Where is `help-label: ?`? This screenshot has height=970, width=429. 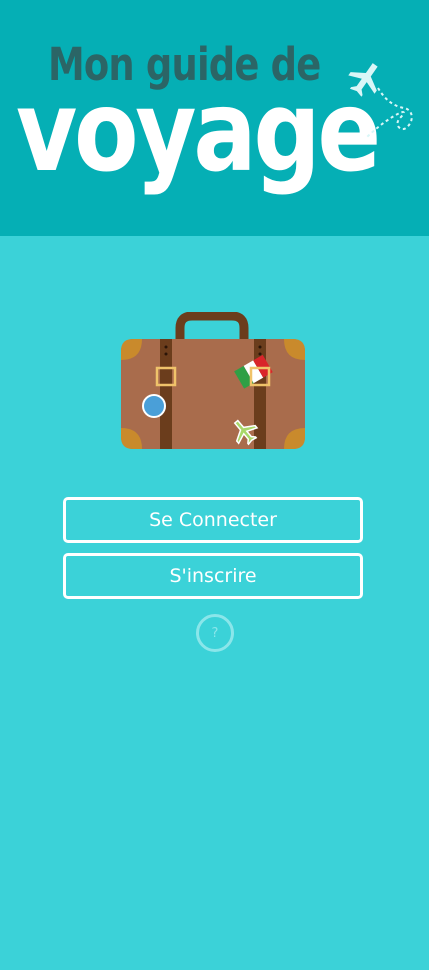
help-label: ? is located at coordinates (215, 633).